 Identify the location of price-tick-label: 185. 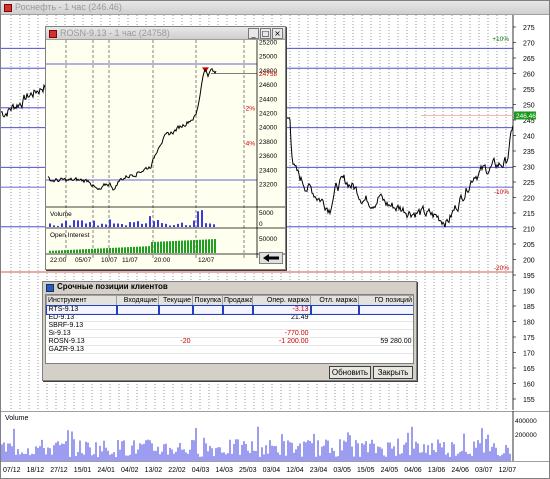
(529, 307).